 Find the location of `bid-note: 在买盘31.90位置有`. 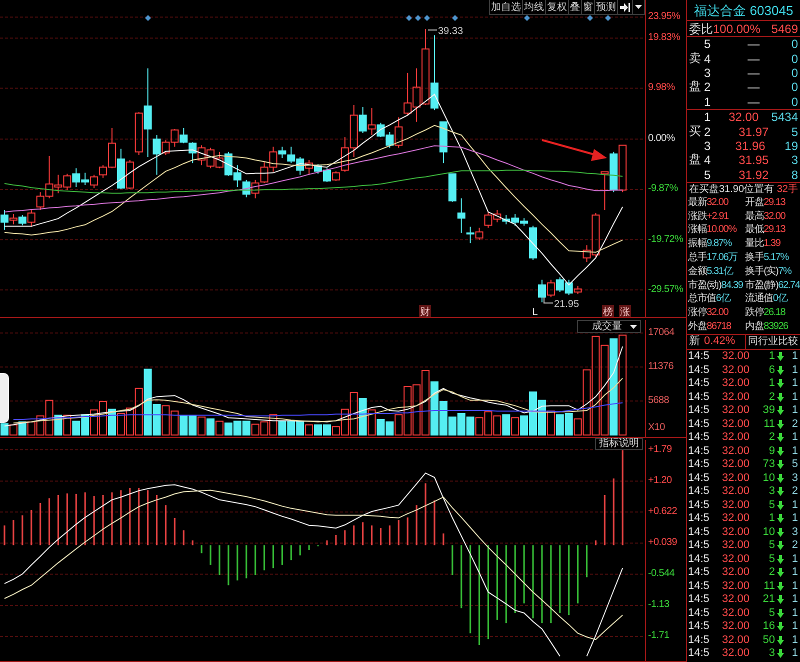

bid-note: 在买盘31.90位置有 is located at coordinates (731, 190).